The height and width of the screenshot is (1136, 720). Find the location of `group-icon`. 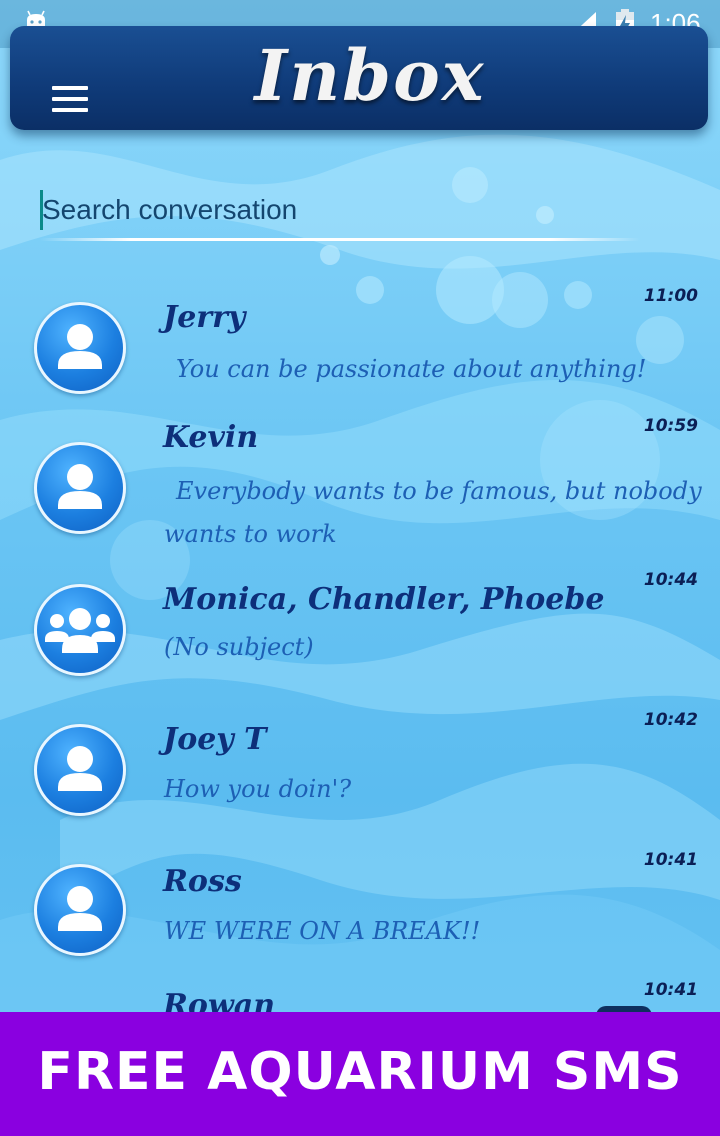

group-icon is located at coordinates (80, 630).